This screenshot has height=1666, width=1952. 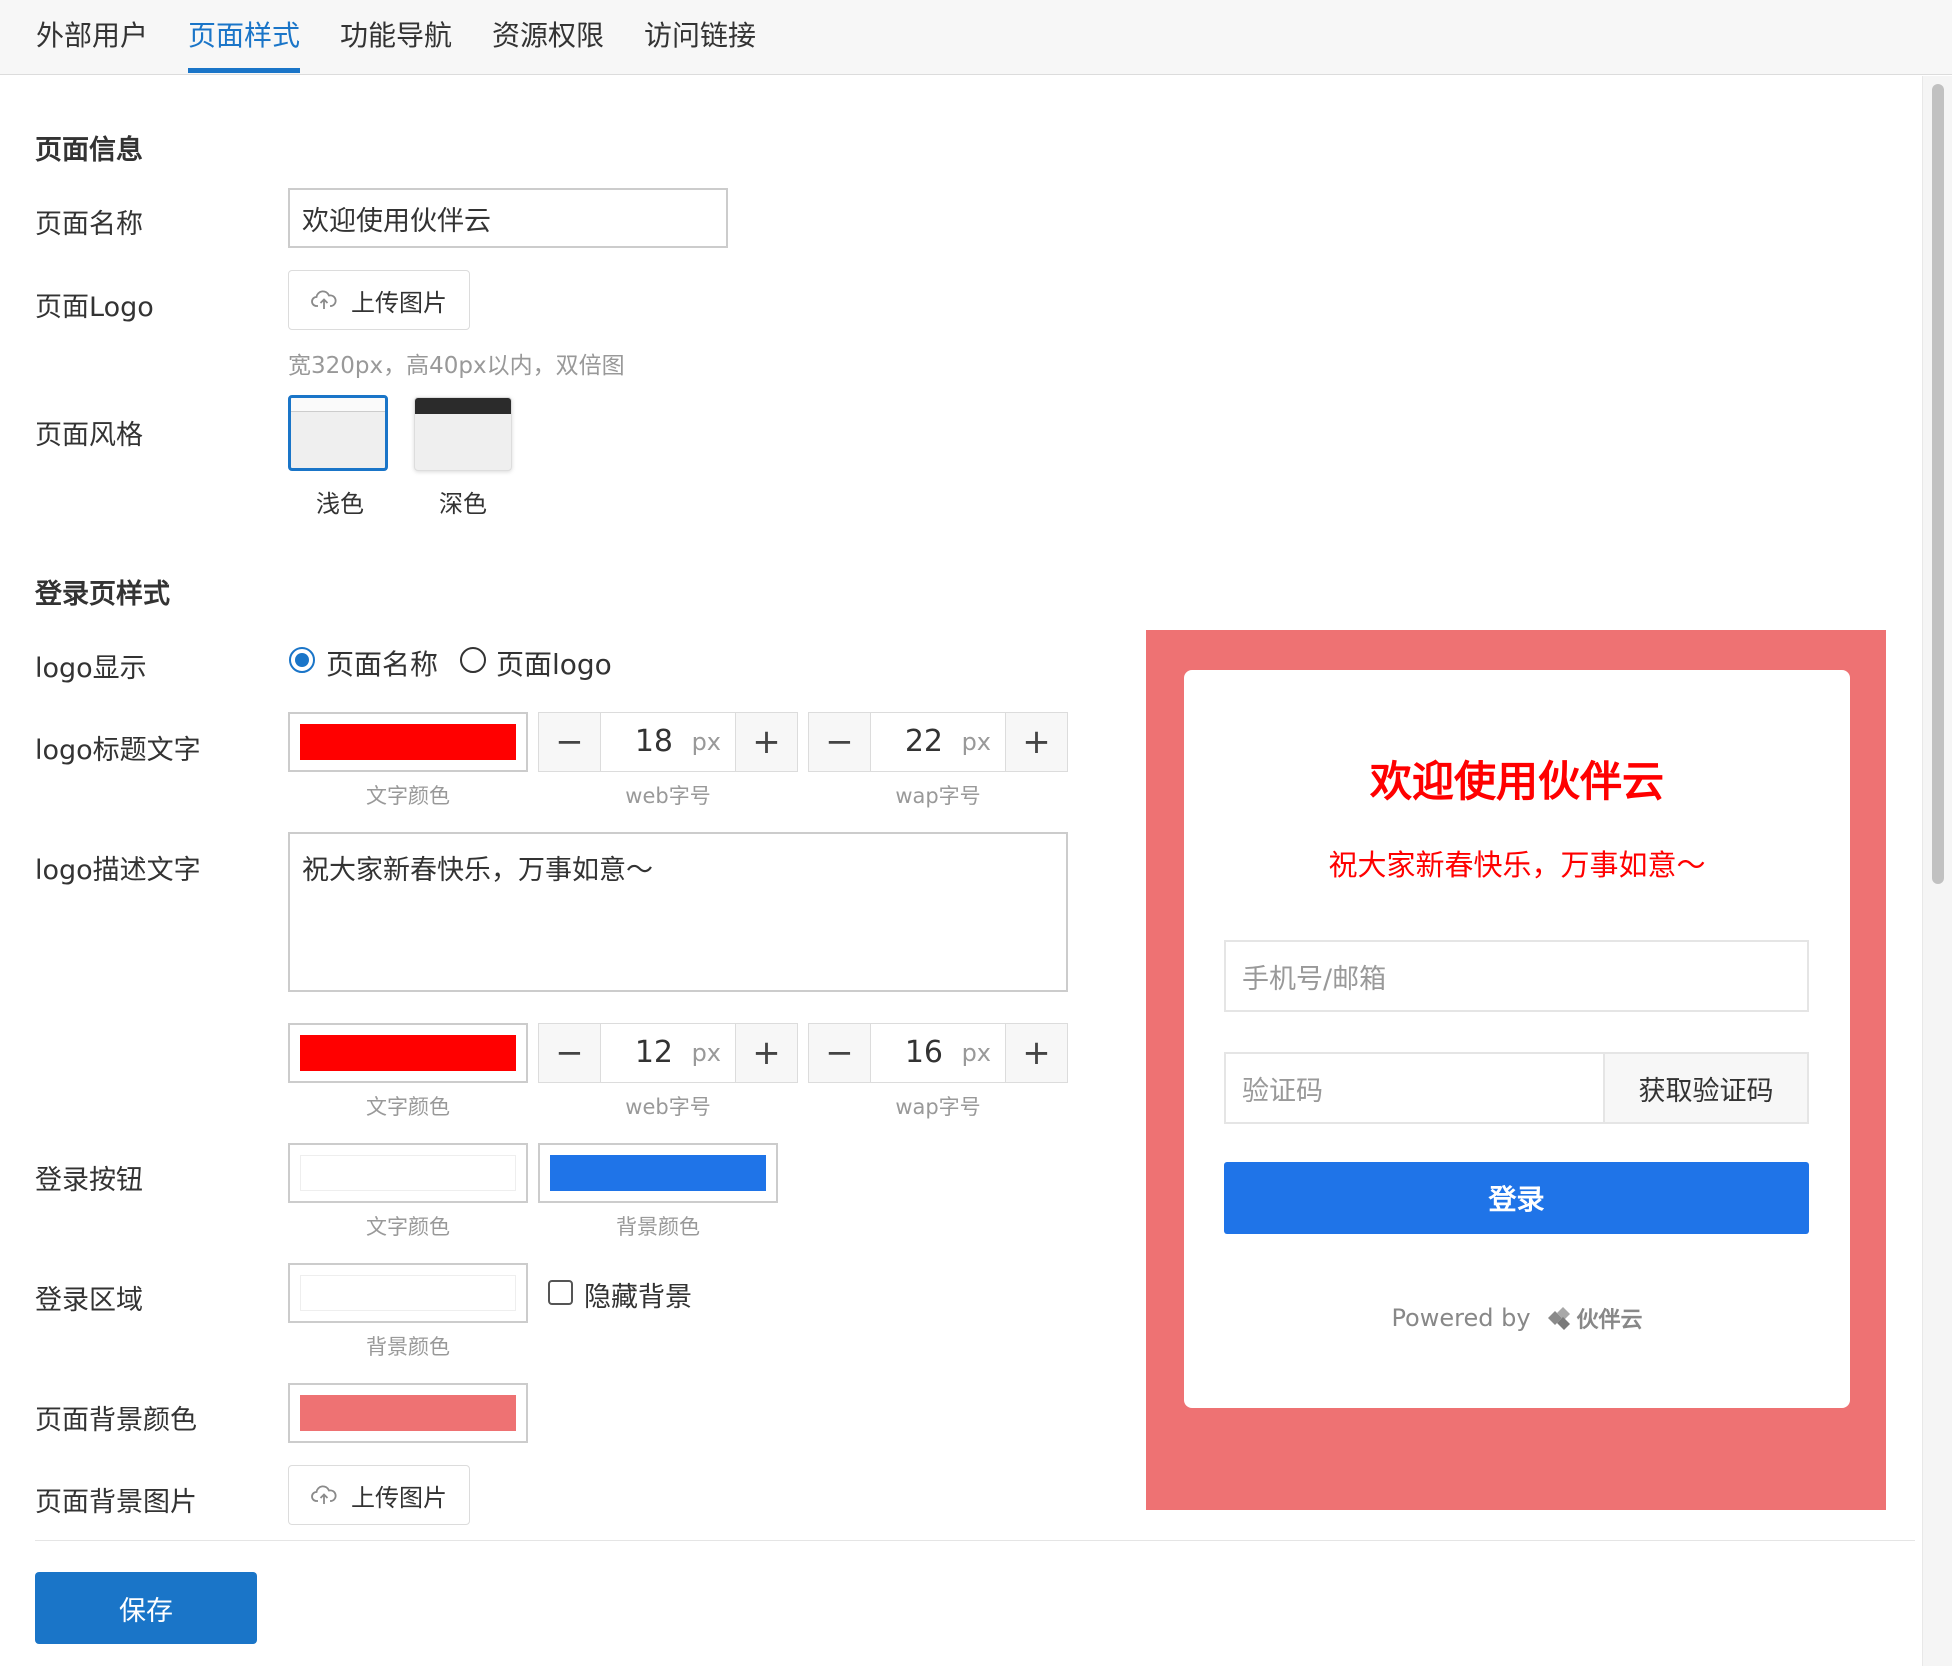 What do you see at coordinates (473, 660) in the screenshot?
I see `radio-page-logo` at bounding box center [473, 660].